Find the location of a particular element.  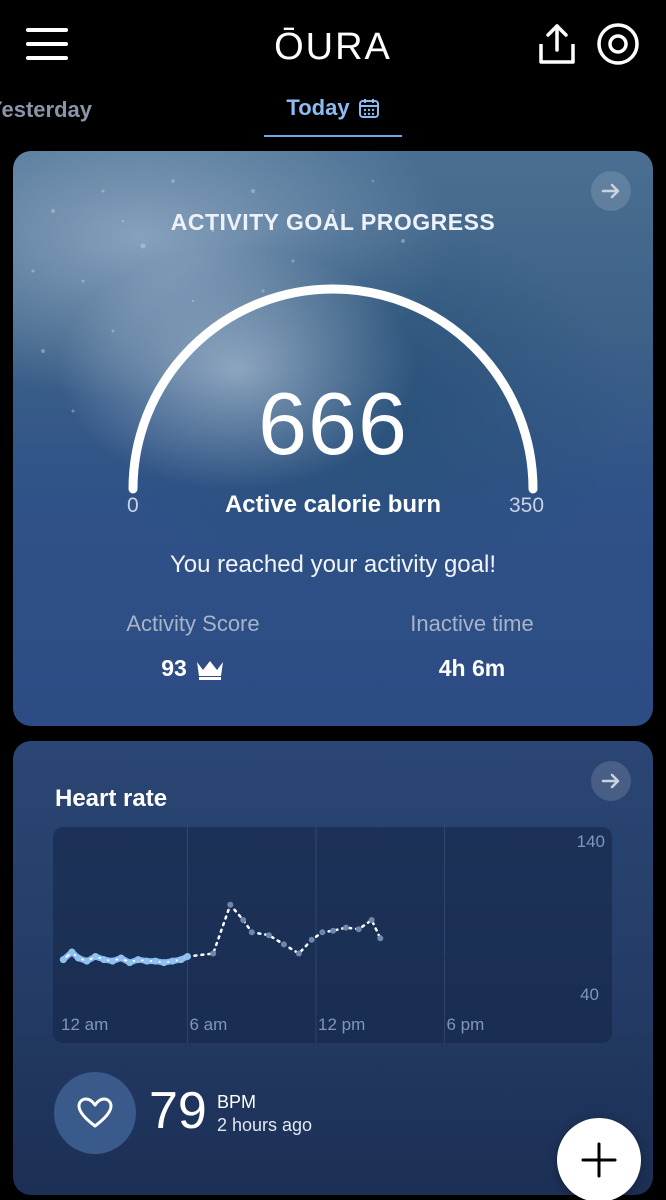

bpm-unit-label: BPM is located at coordinates (237, 1102).